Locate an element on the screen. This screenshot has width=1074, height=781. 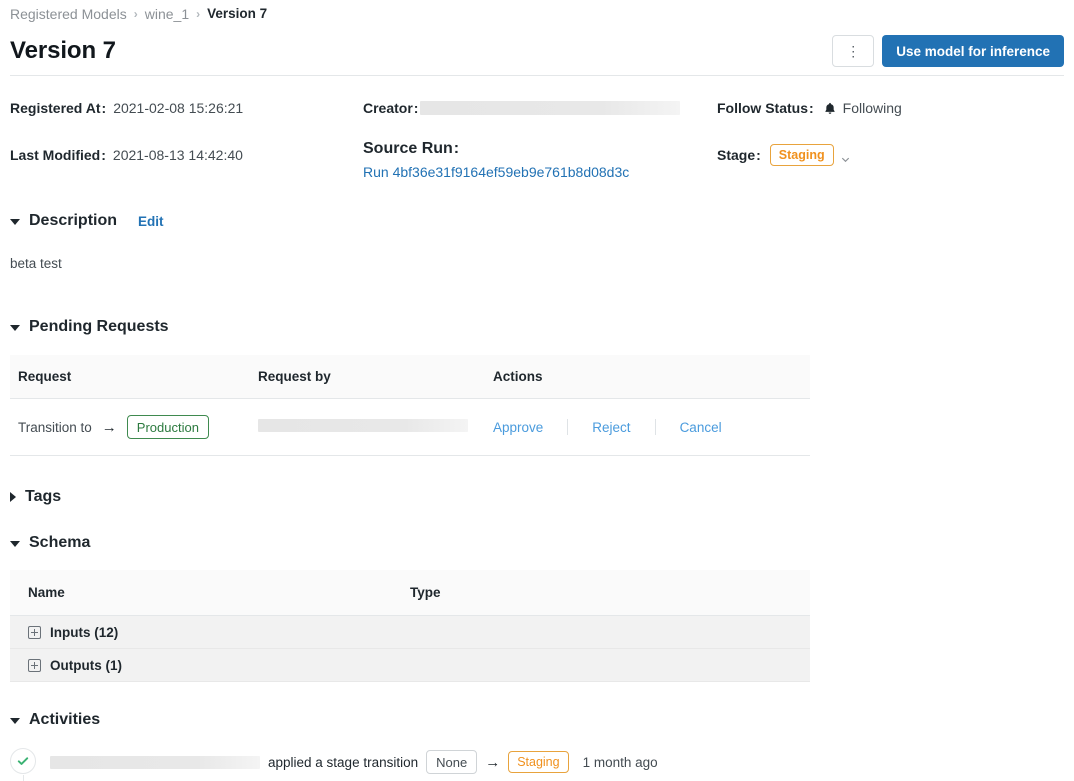
target-stage-badge-production: Production is located at coordinates (167, 427).